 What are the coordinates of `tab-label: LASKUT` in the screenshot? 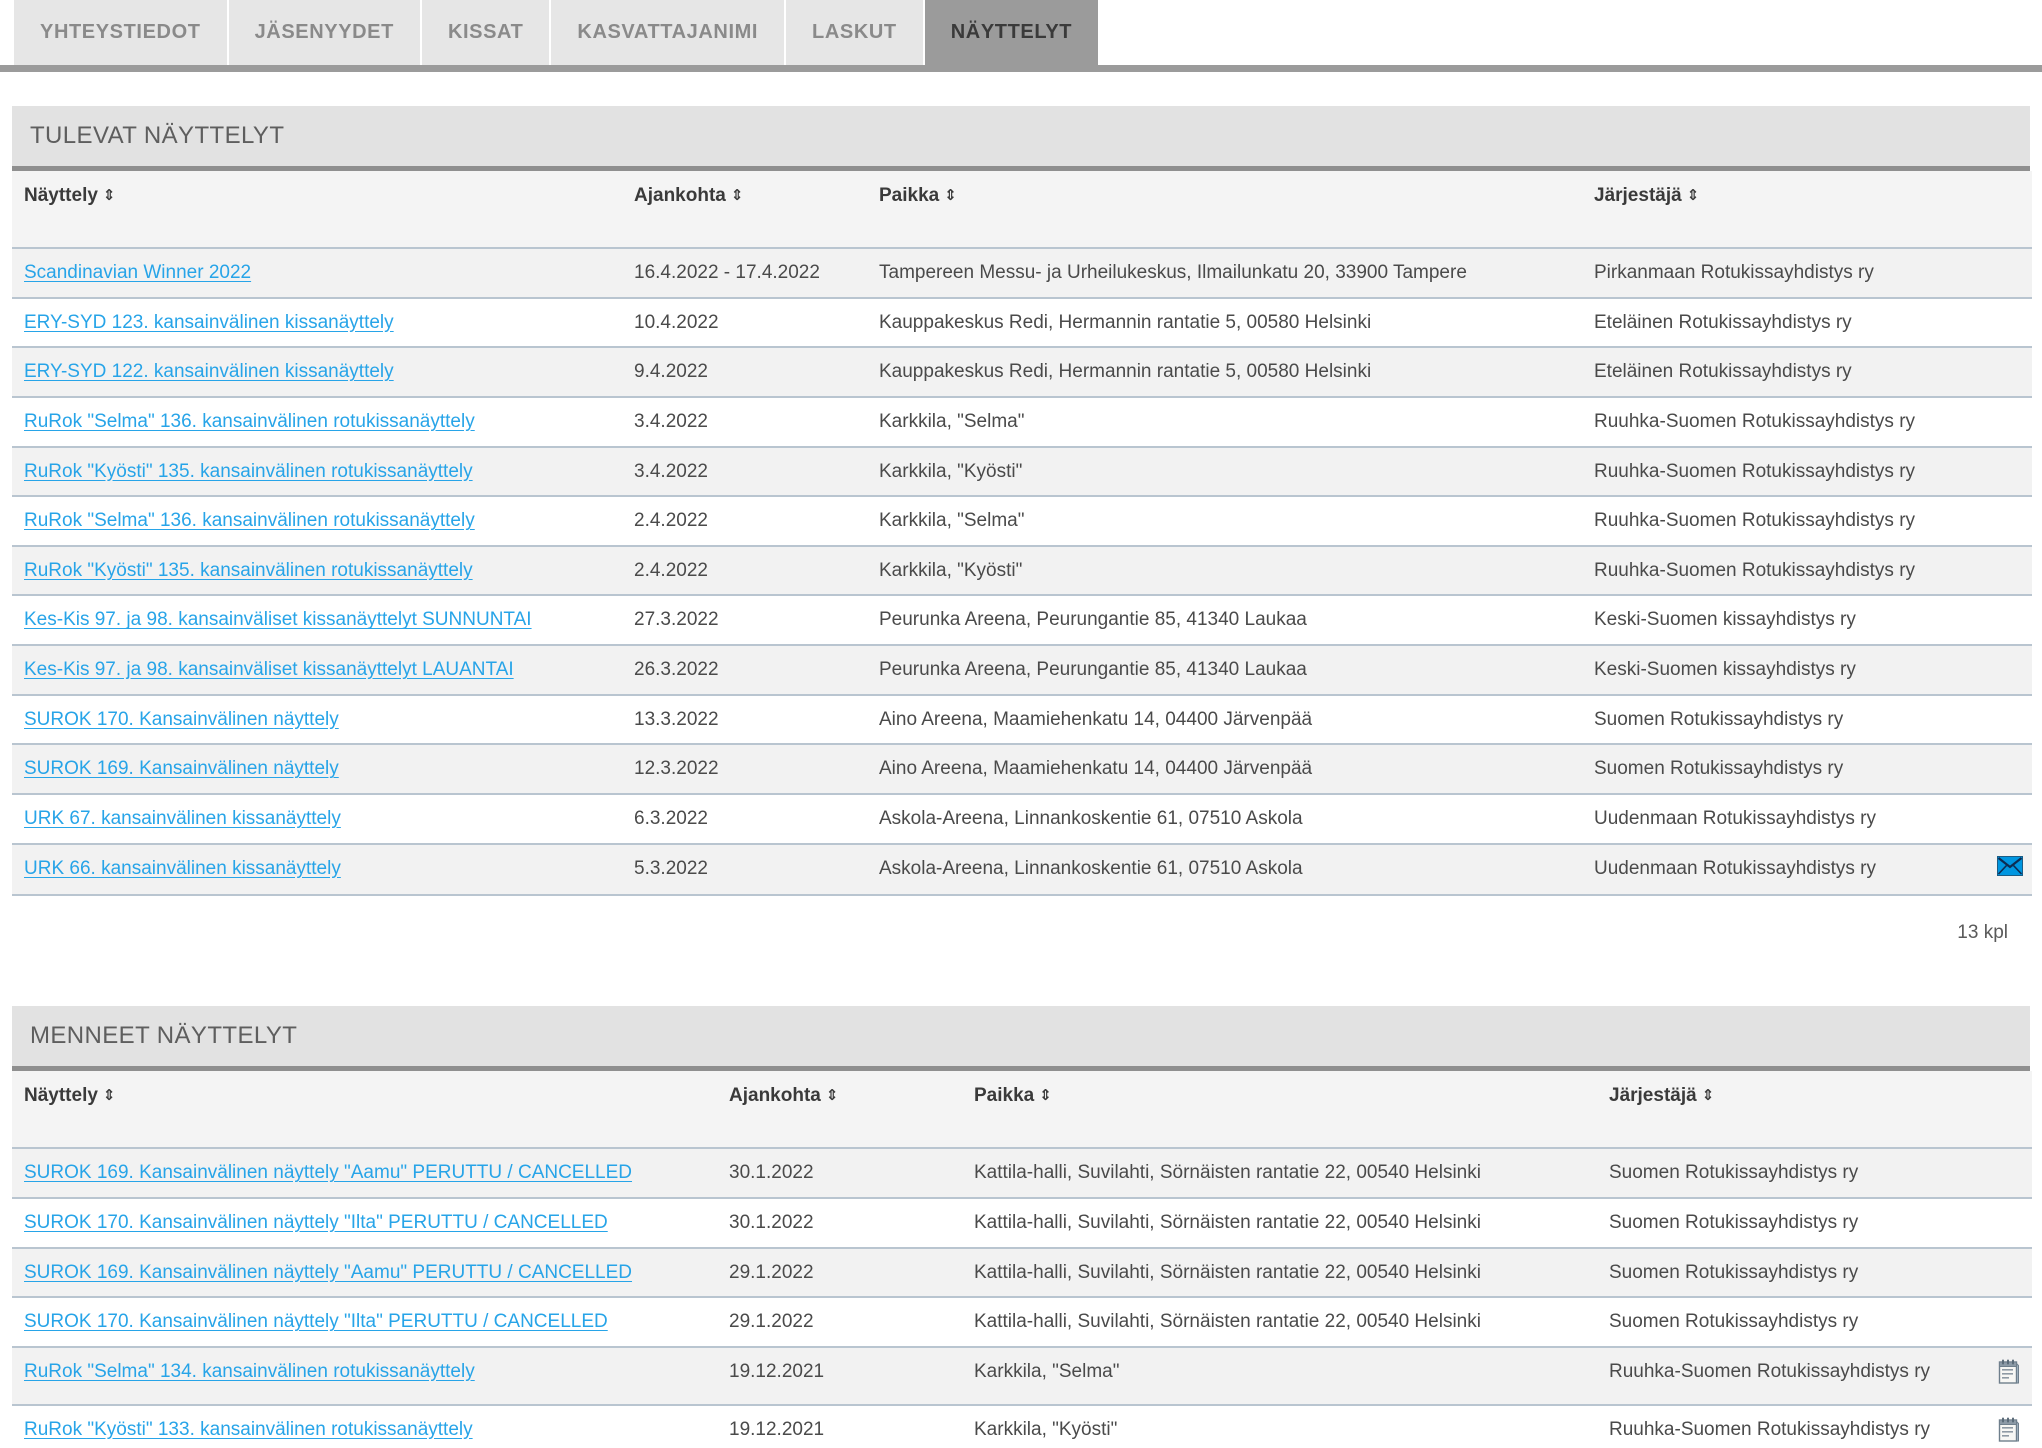 It's located at (854, 32).